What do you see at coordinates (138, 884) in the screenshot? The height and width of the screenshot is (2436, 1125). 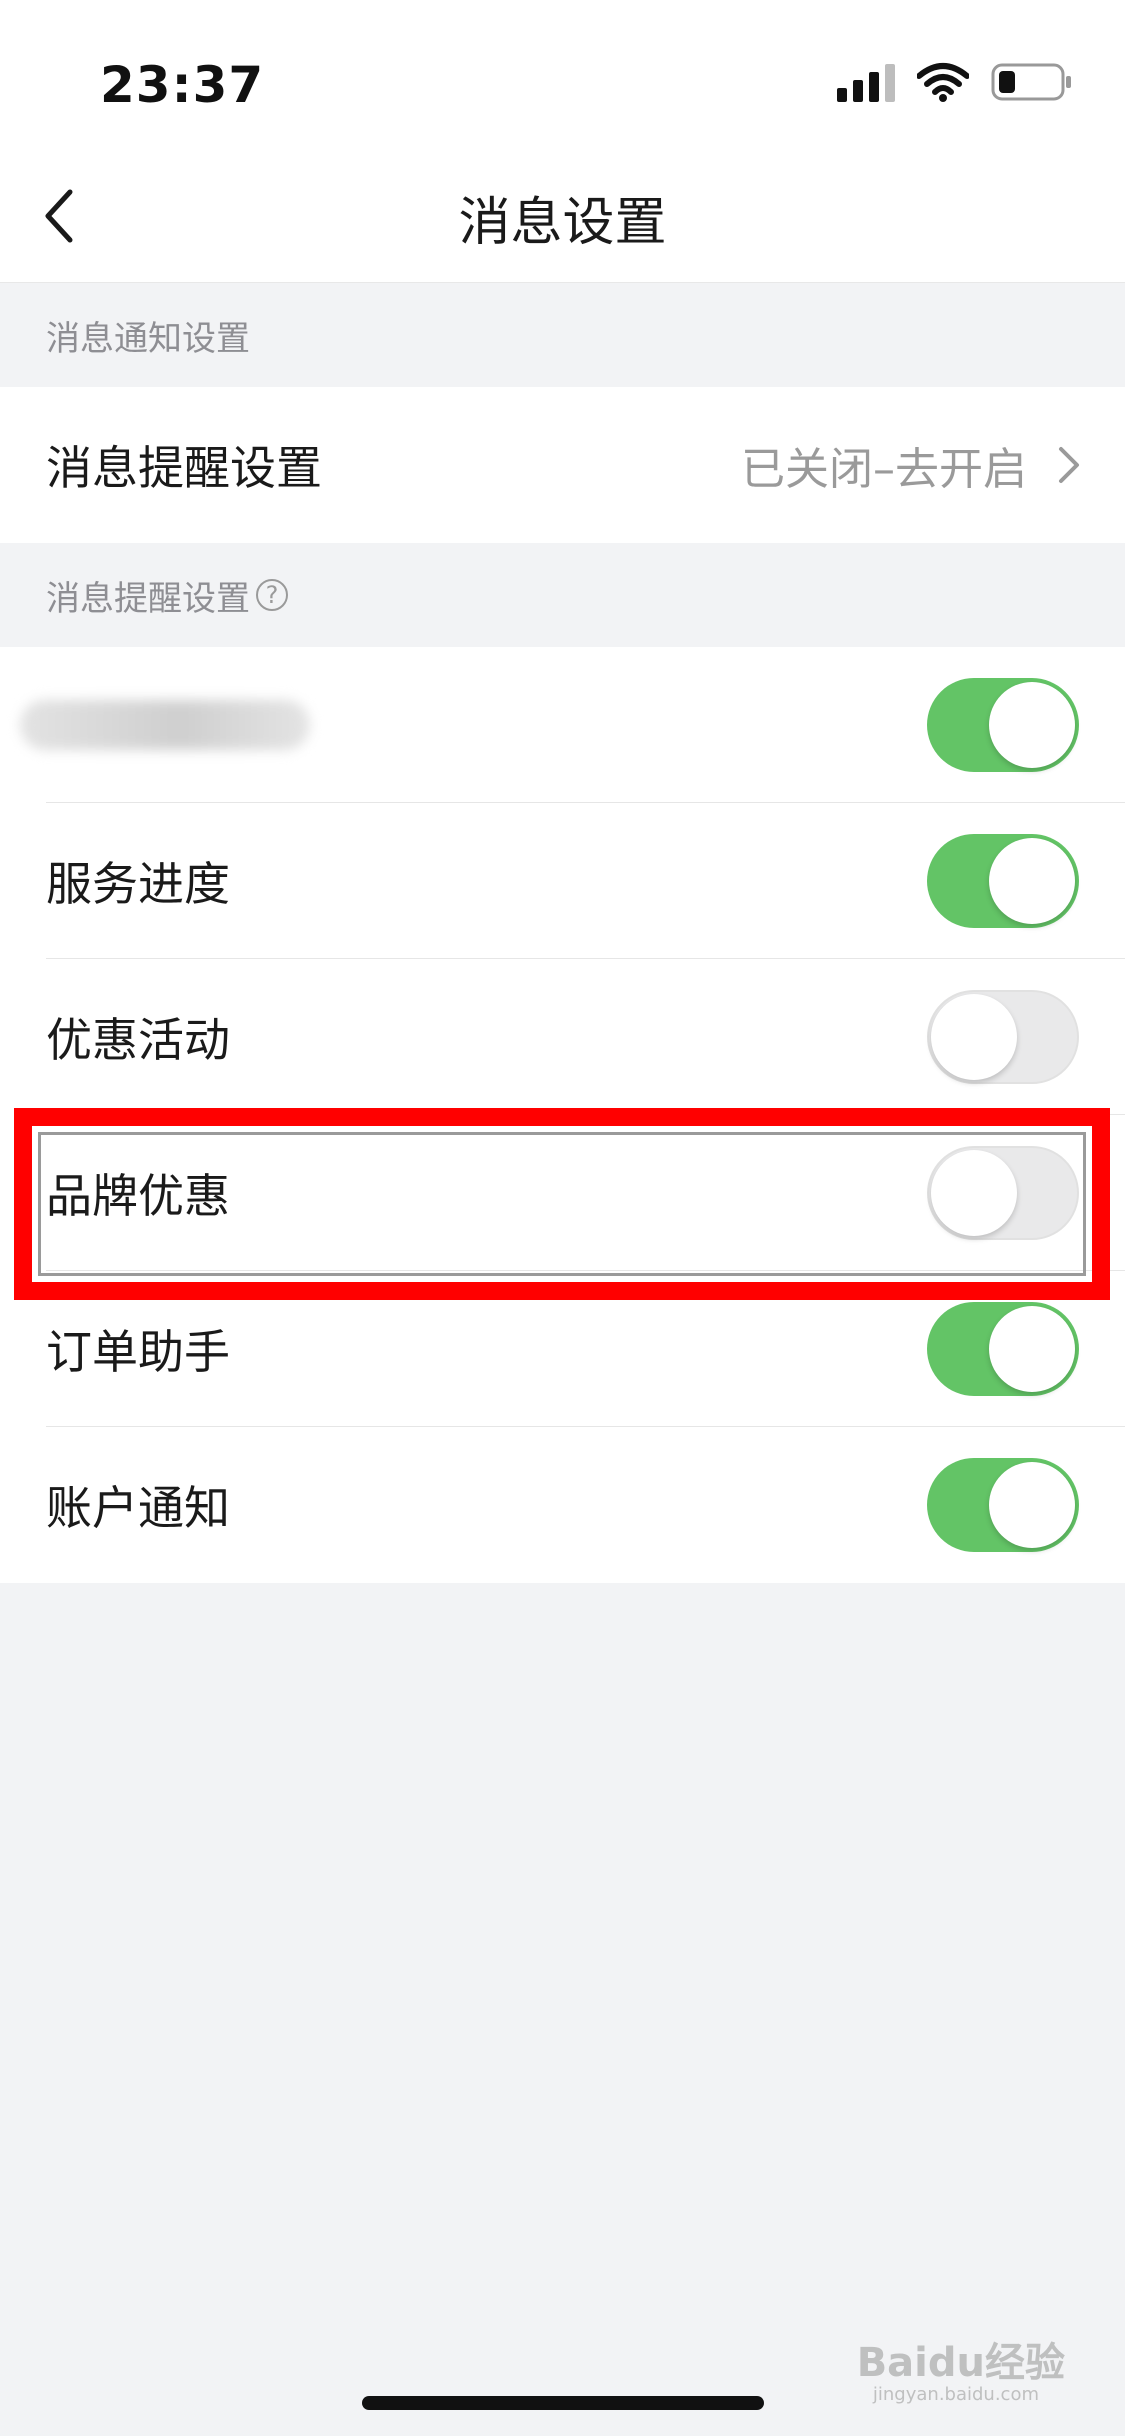 I see `service-progress-label: 服务进度` at bounding box center [138, 884].